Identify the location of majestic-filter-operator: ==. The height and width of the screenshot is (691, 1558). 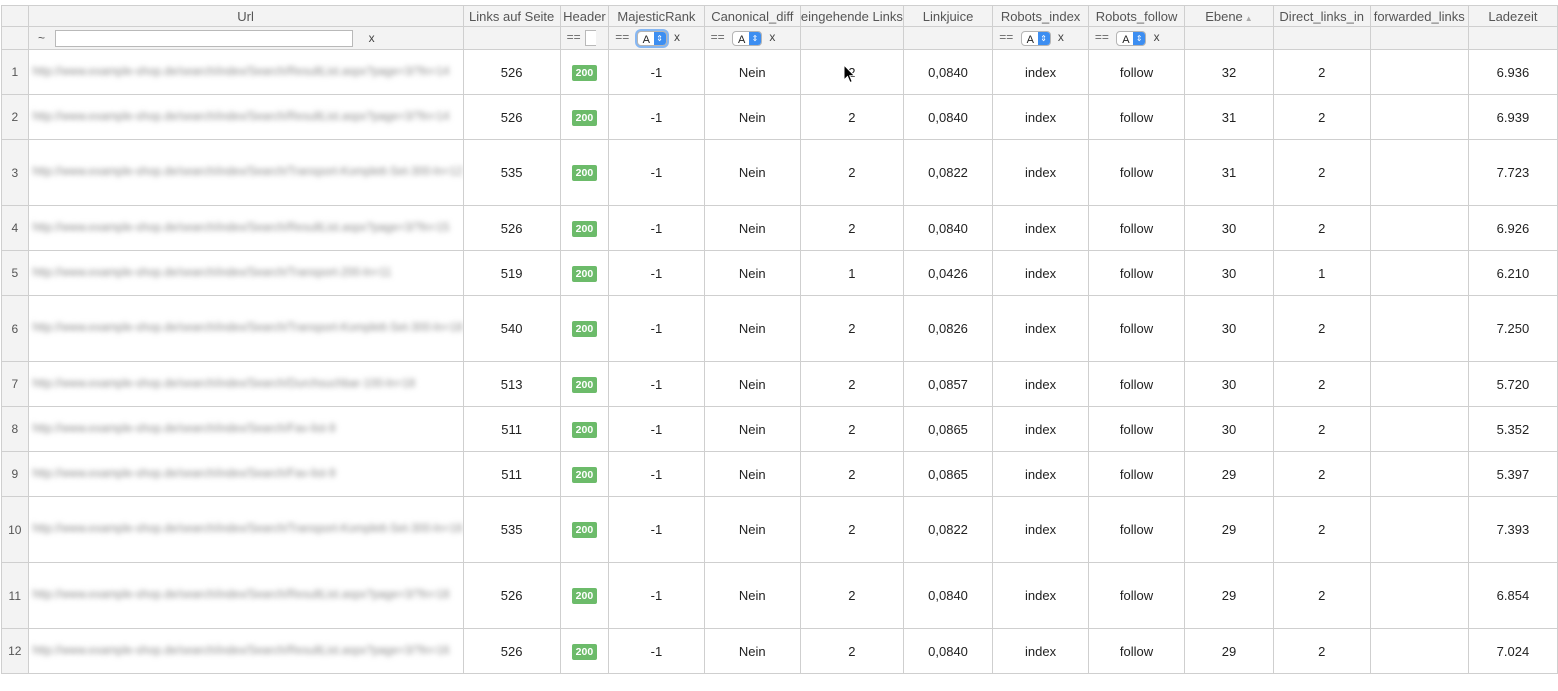
(622, 37).